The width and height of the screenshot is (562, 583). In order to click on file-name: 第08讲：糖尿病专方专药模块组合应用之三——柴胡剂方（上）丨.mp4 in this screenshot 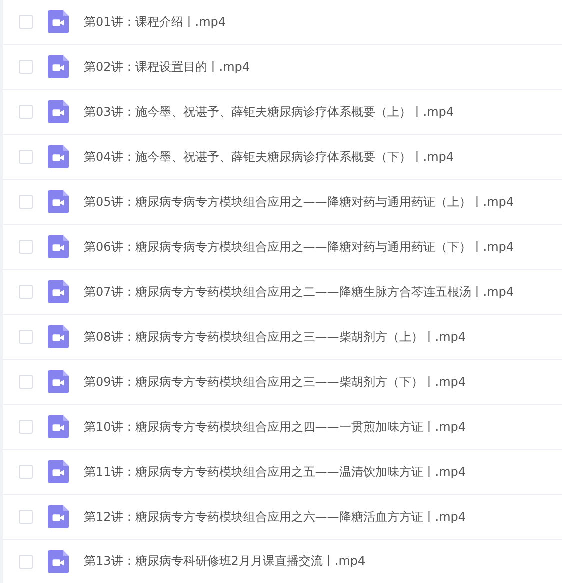, I will do `click(275, 337)`.